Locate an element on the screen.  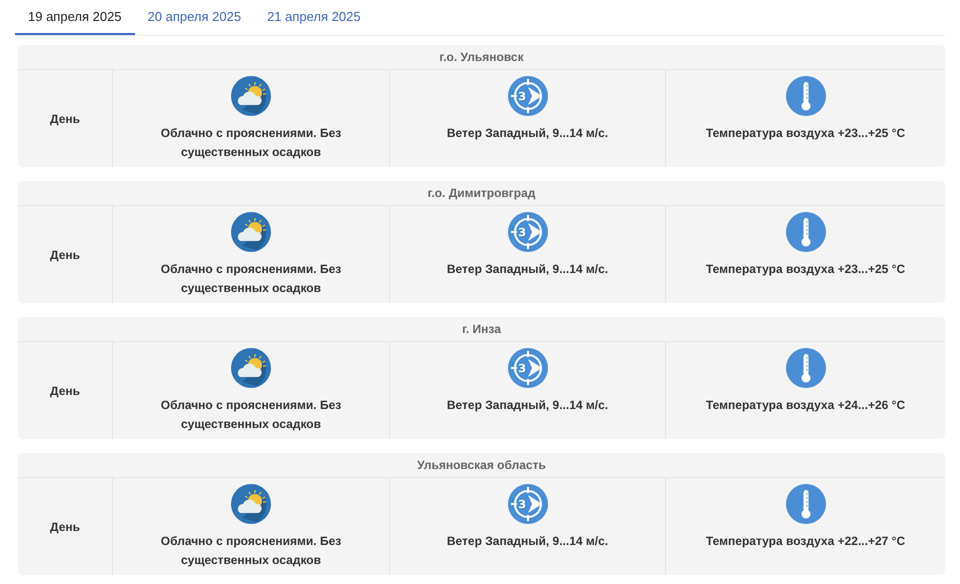
temperature-reading: Температура воздуха +22...+27 °С is located at coordinates (806, 541).